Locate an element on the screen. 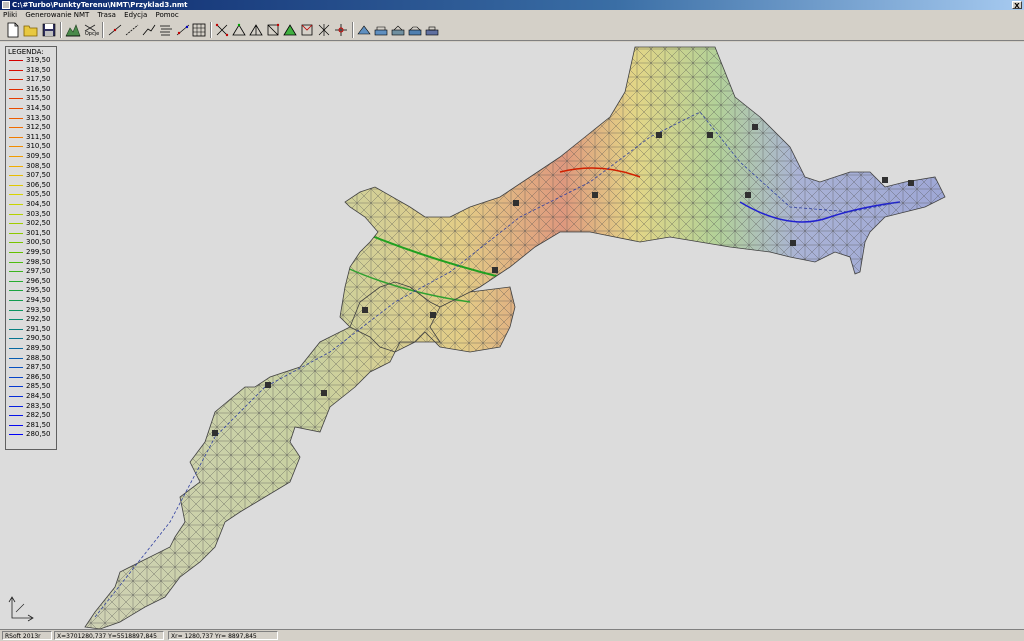  tin-6-button is located at coordinates (307, 30).